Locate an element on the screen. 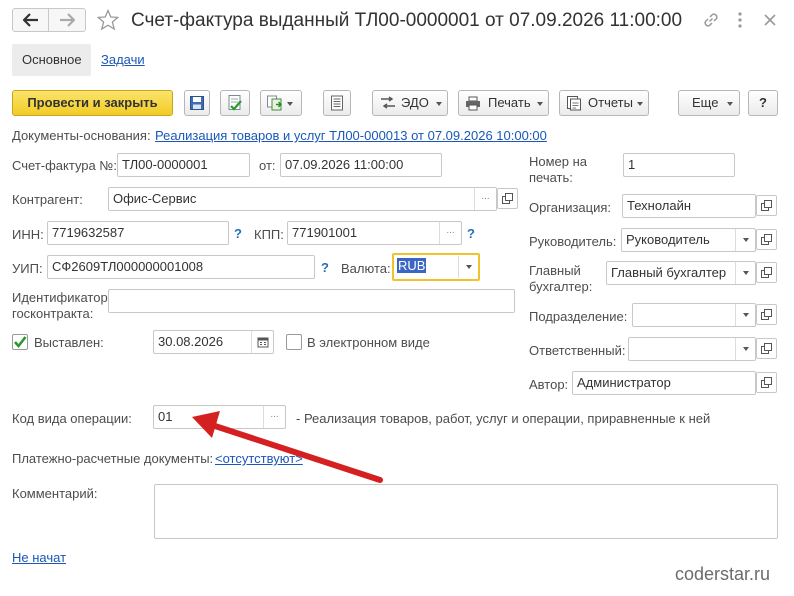 This screenshot has width=794, height=596. inn-field: 7719632587 is located at coordinates (138, 233).